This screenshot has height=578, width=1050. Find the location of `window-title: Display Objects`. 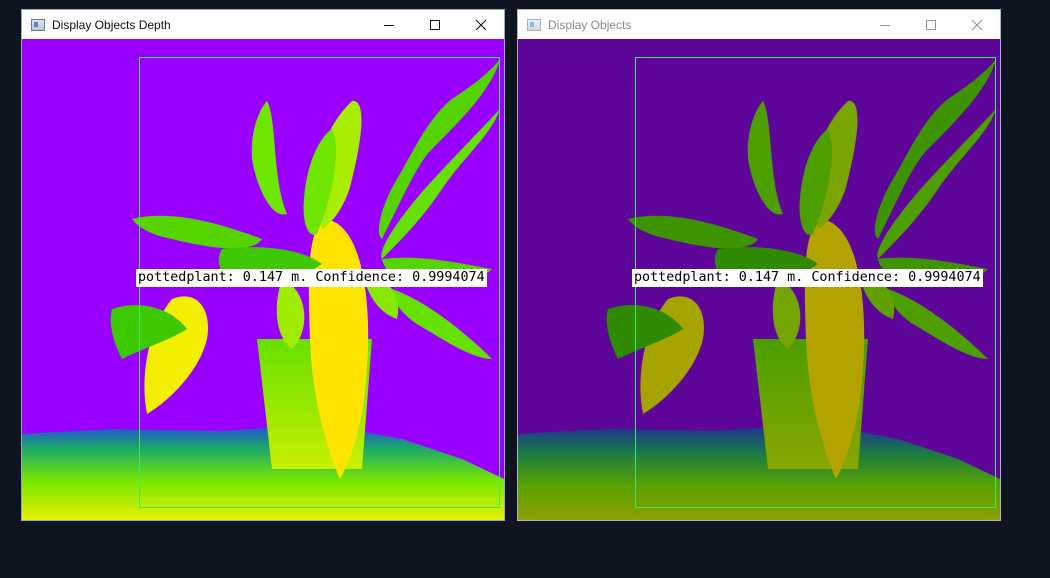

window-title: Display Objects is located at coordinates (590, 24).